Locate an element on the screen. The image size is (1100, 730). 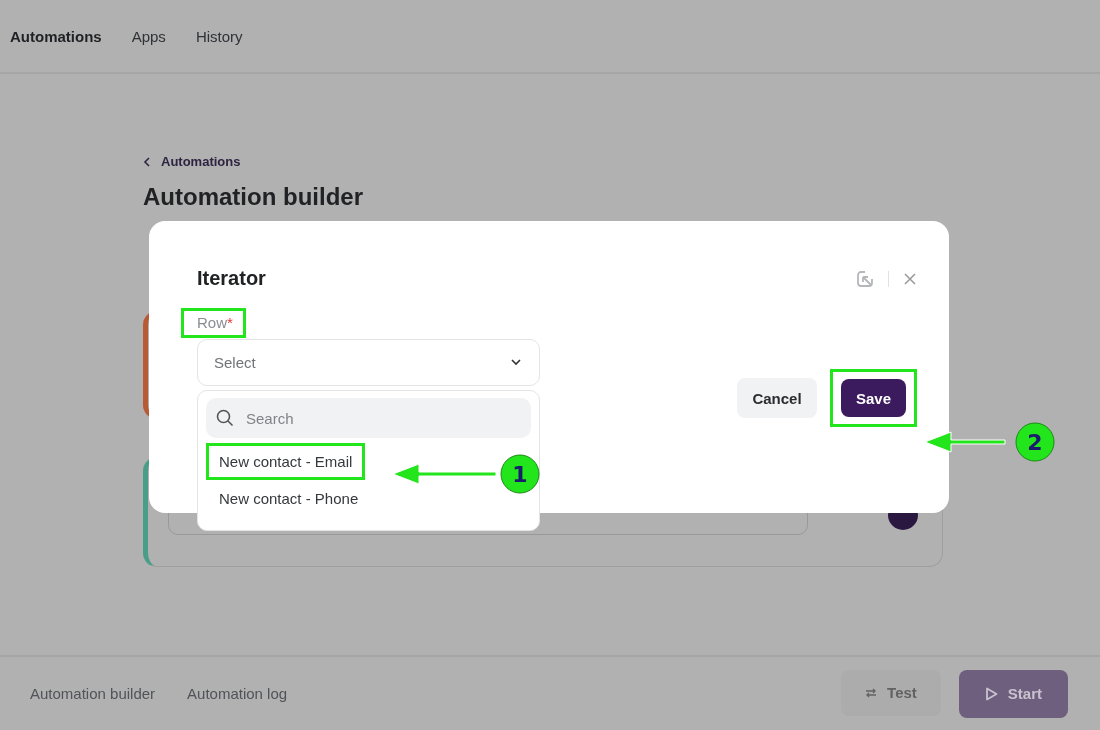
select-field: Select is located at coordinates (368, 362).